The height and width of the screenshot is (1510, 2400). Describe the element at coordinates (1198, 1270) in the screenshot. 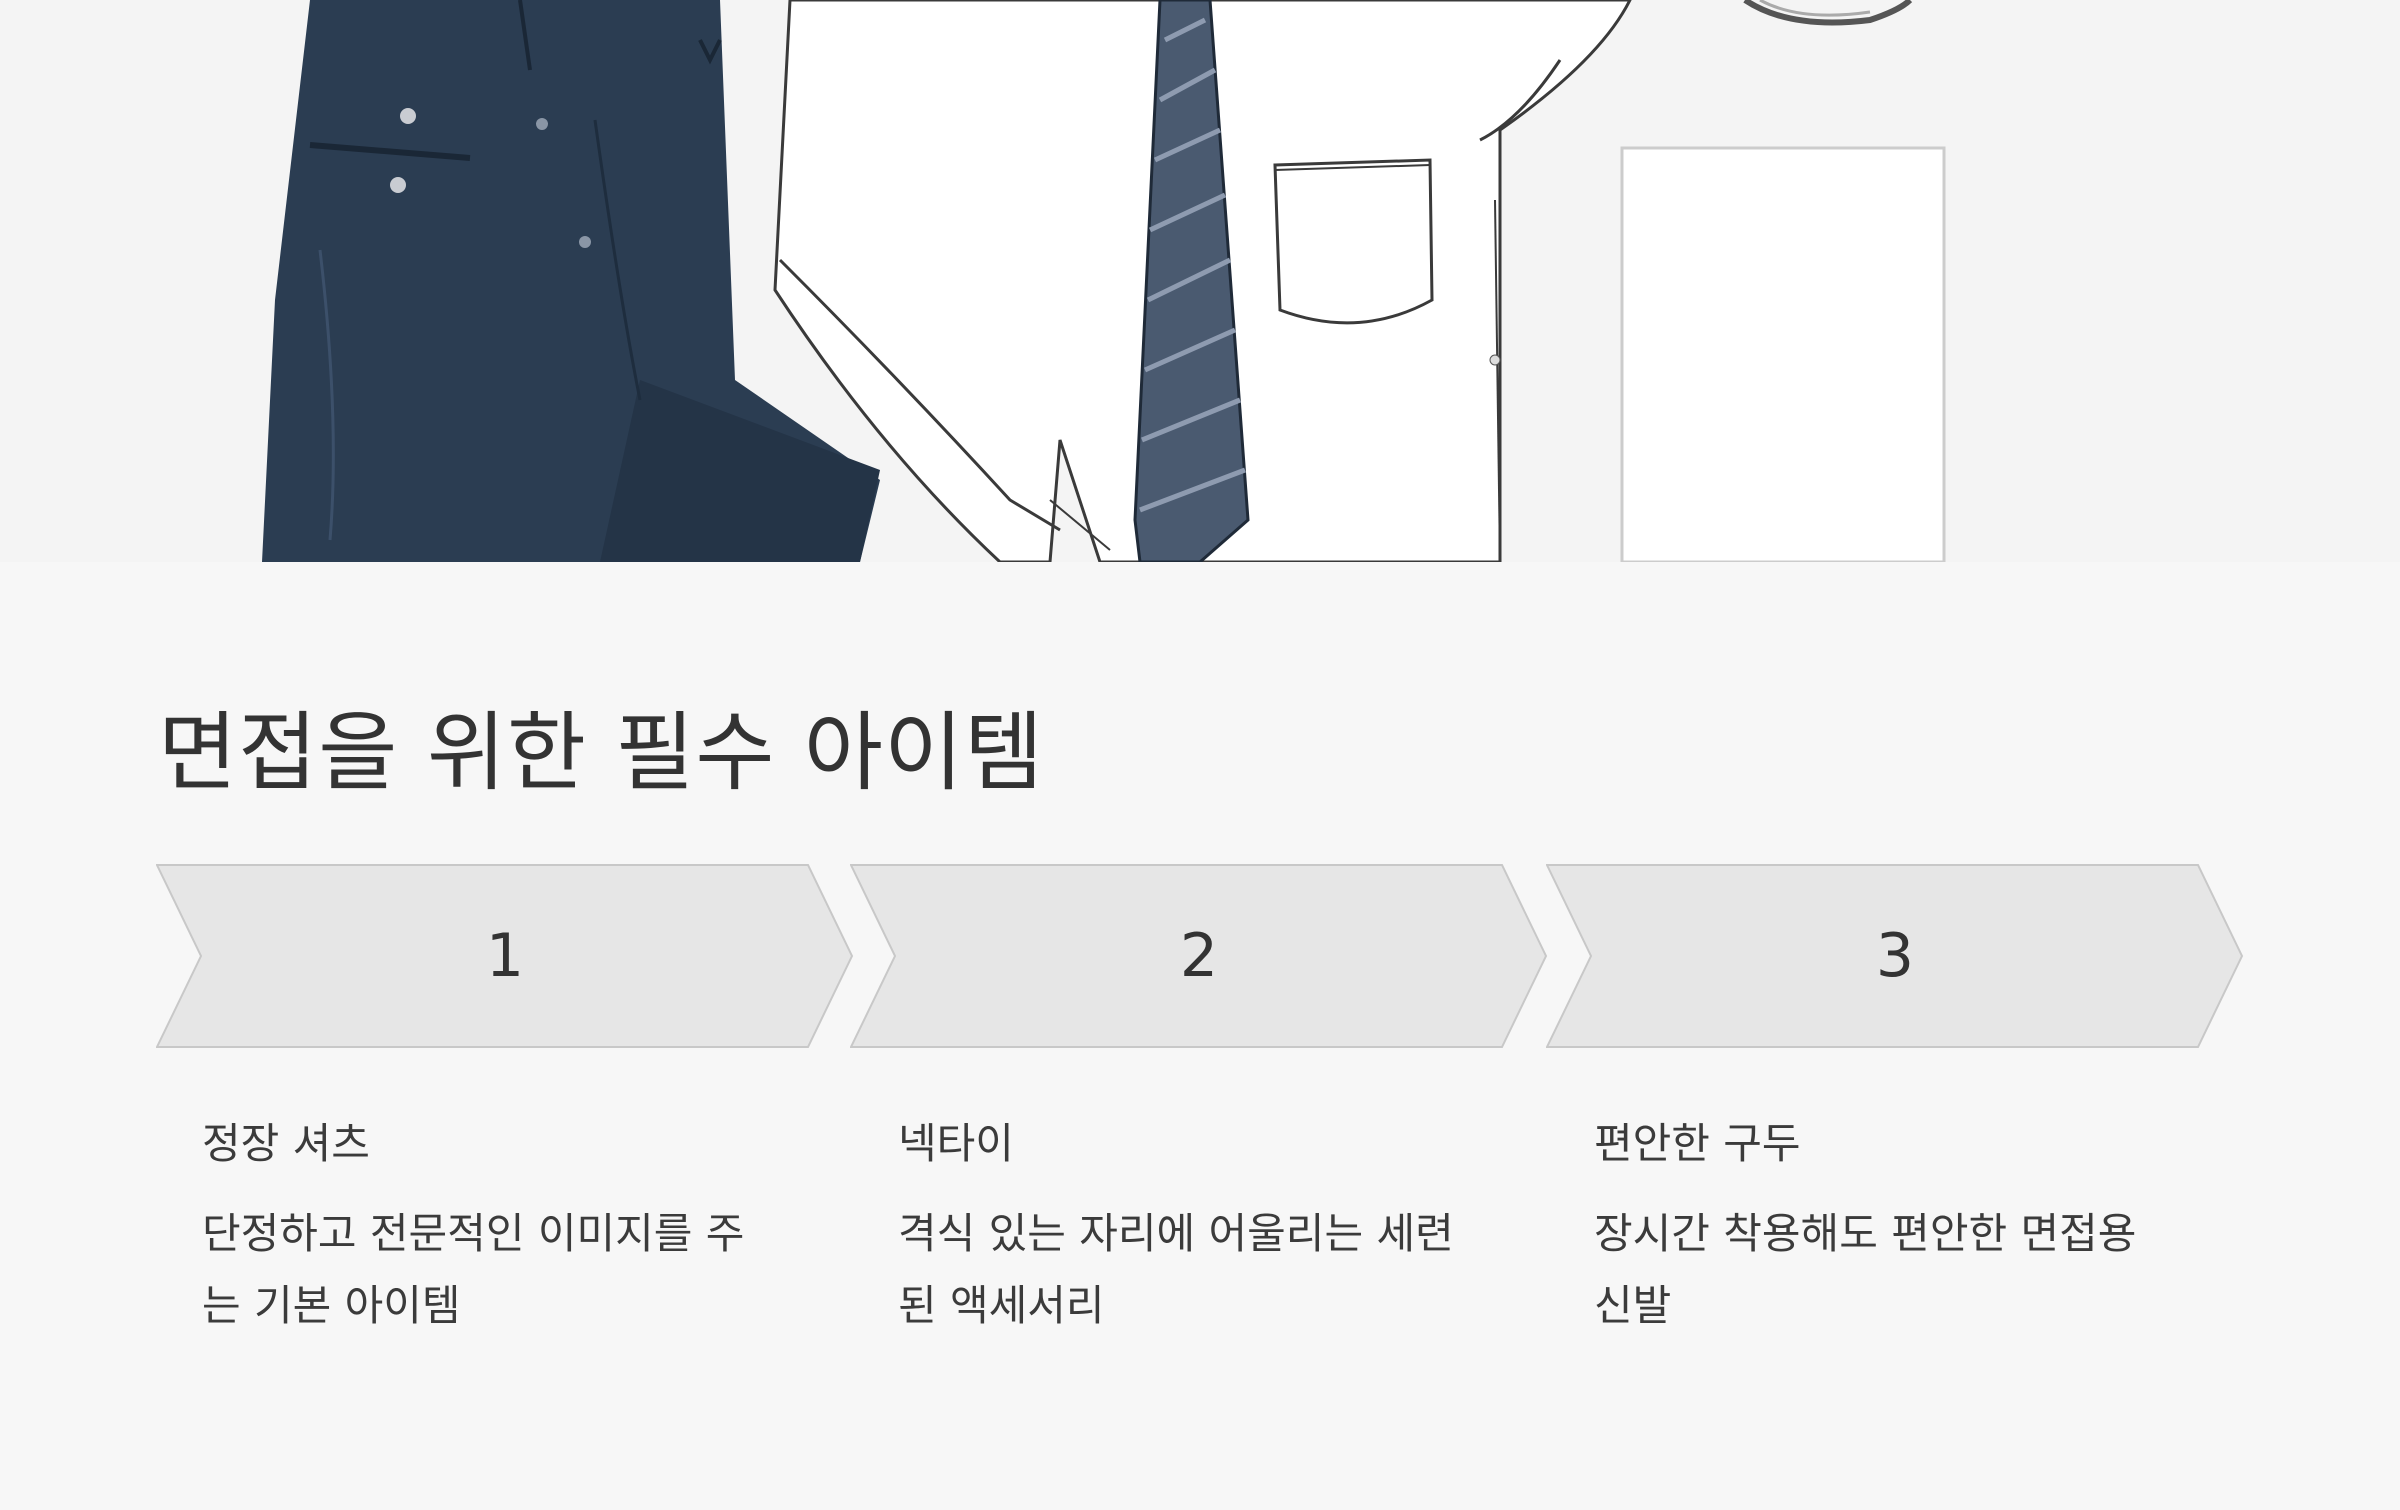

I see `step-2-description: 격식 있는 자리에 어울리는 세련 된 액세서리` at that location.